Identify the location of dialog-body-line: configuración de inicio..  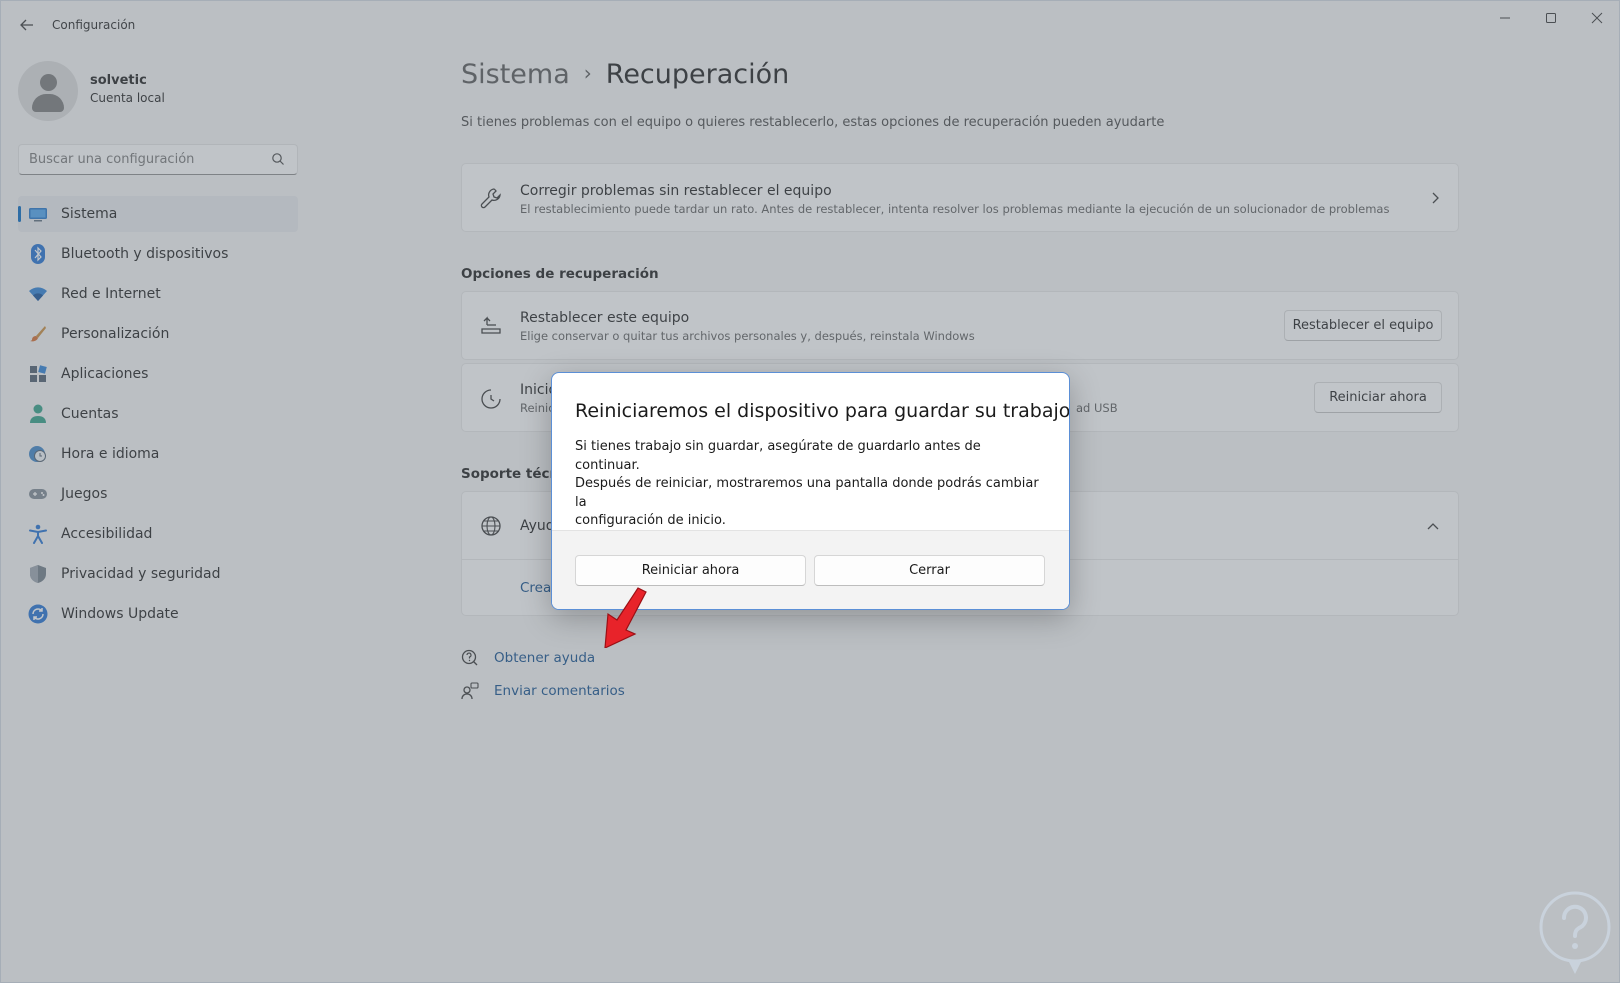
(650, 520).